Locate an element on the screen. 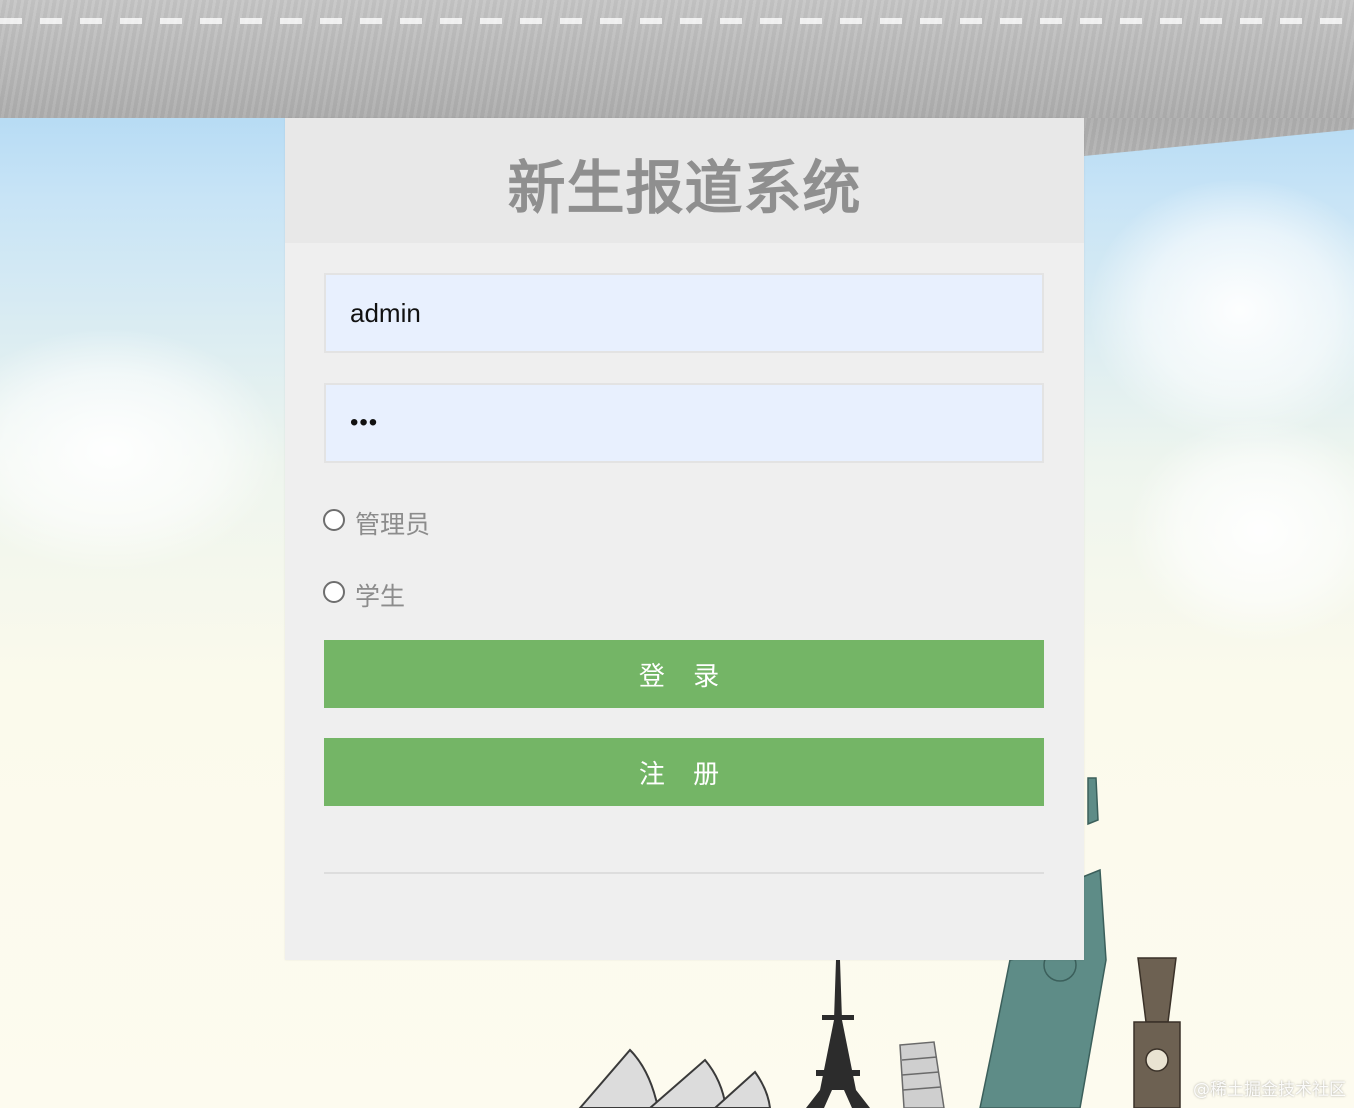 The image size is (1354, 1108). password-input is located at coordinates (684, 423).